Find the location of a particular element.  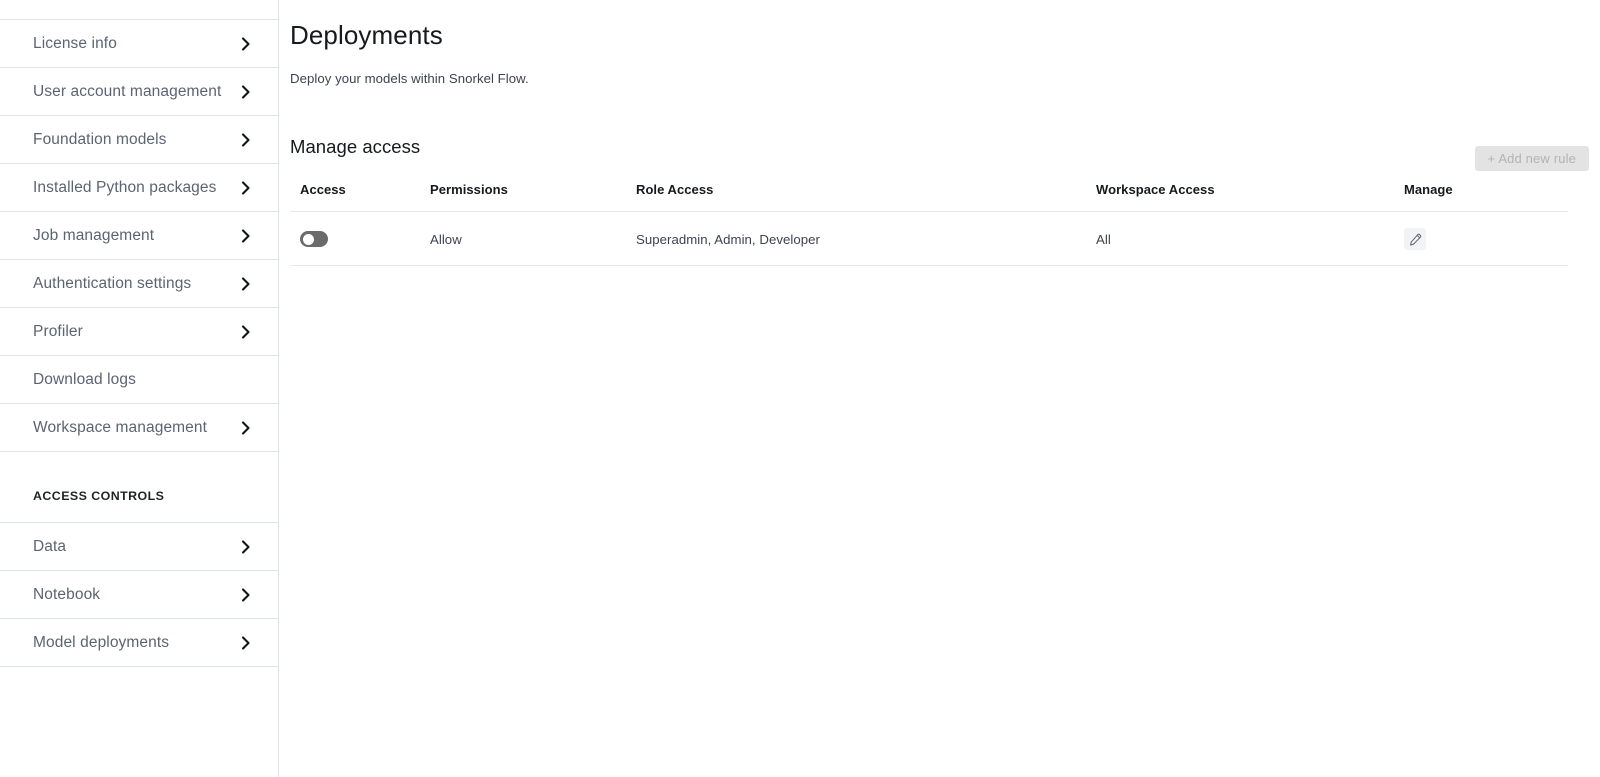

sidebar-item-label: Installed Python packages is located at coordinates (125, 187).